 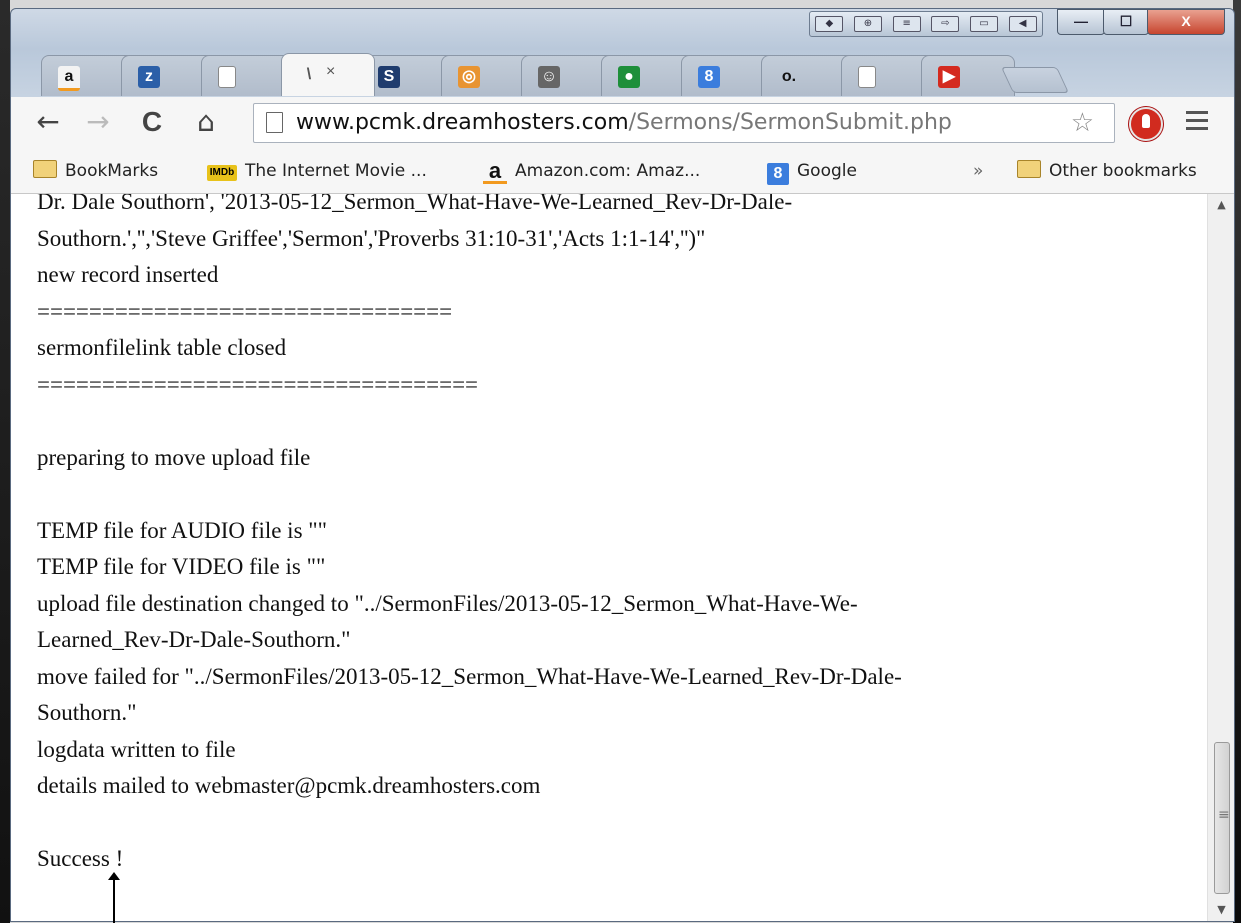 What do you see at coordinates (1221, 205) in the screenshot?
I see `scroll-up-arrow: ▲` at bounding box center [1221, 205].